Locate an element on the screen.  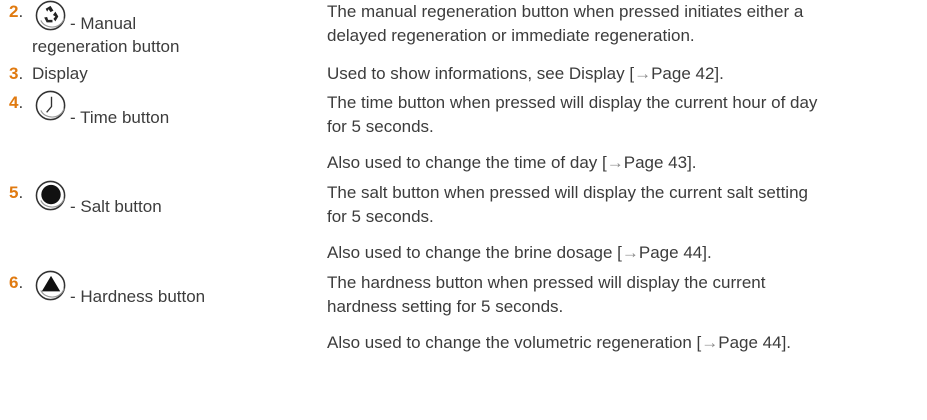
button-label: - Hardness button is located at coordinates (138, 296).